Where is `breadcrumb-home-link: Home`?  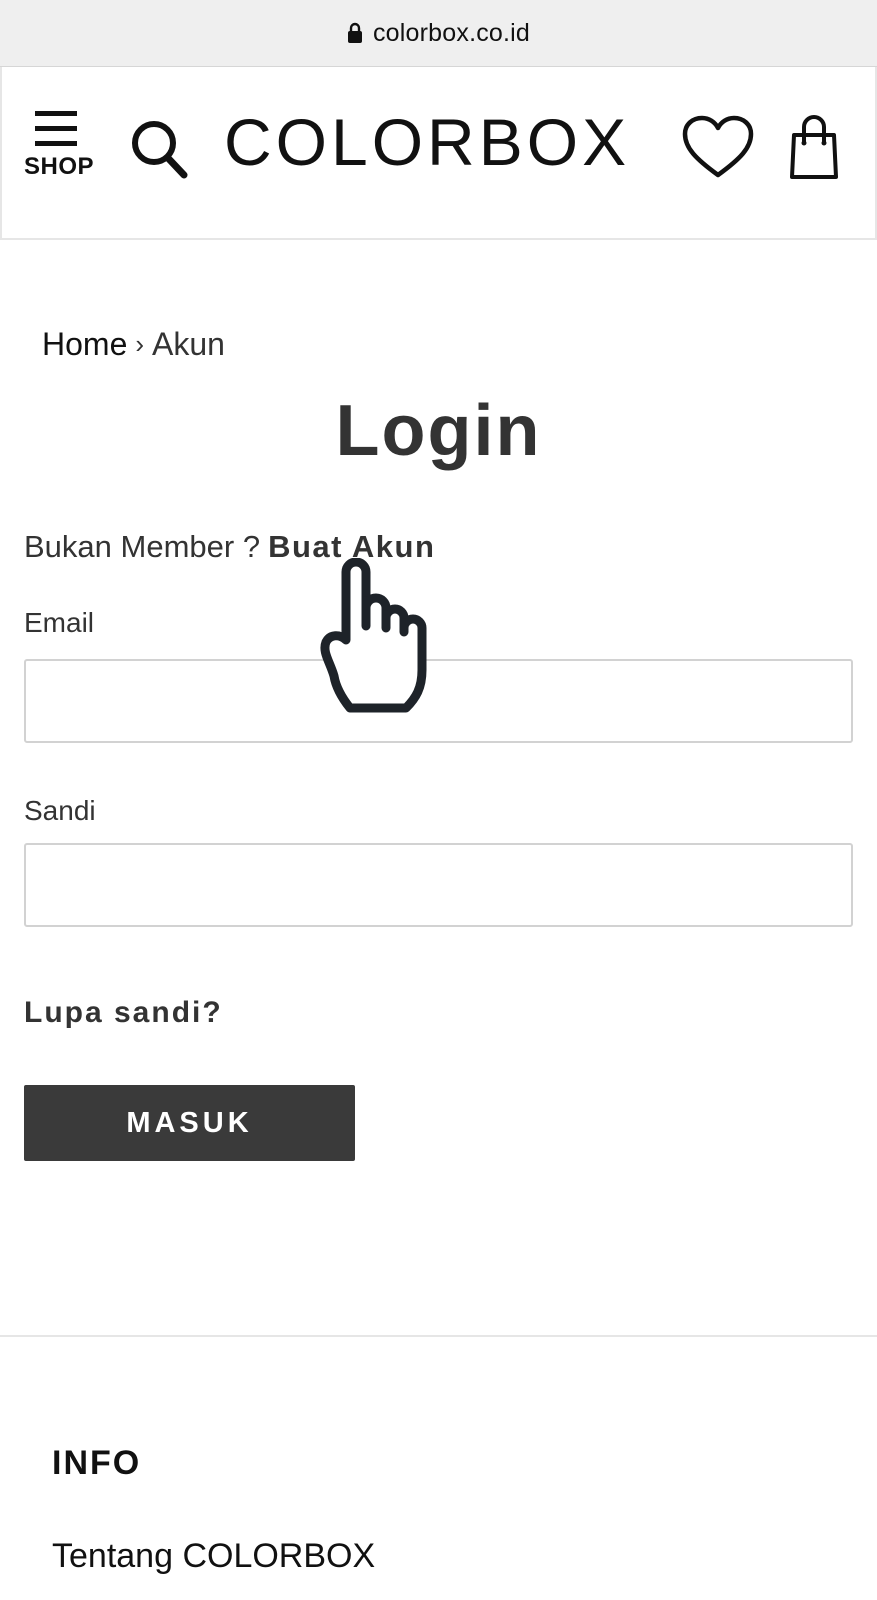 breadcrumb-home-link: Home is located at coordinates (84, 344).